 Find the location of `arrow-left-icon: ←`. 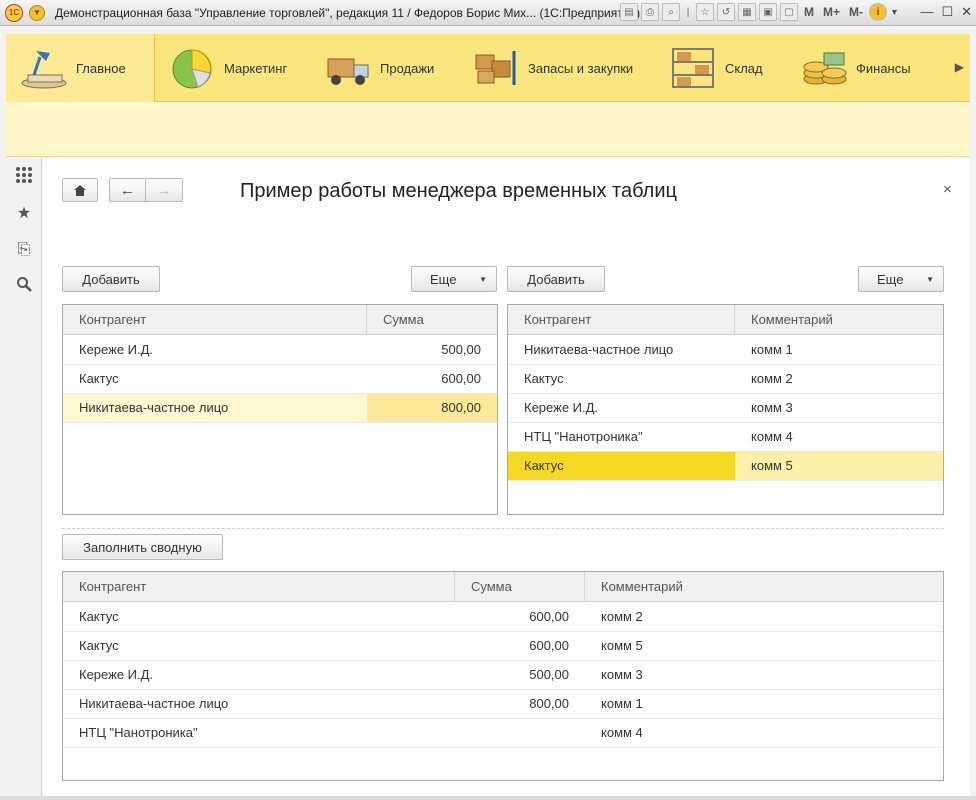

arrow-left-icon: ← is located at coordinates (127, 190).